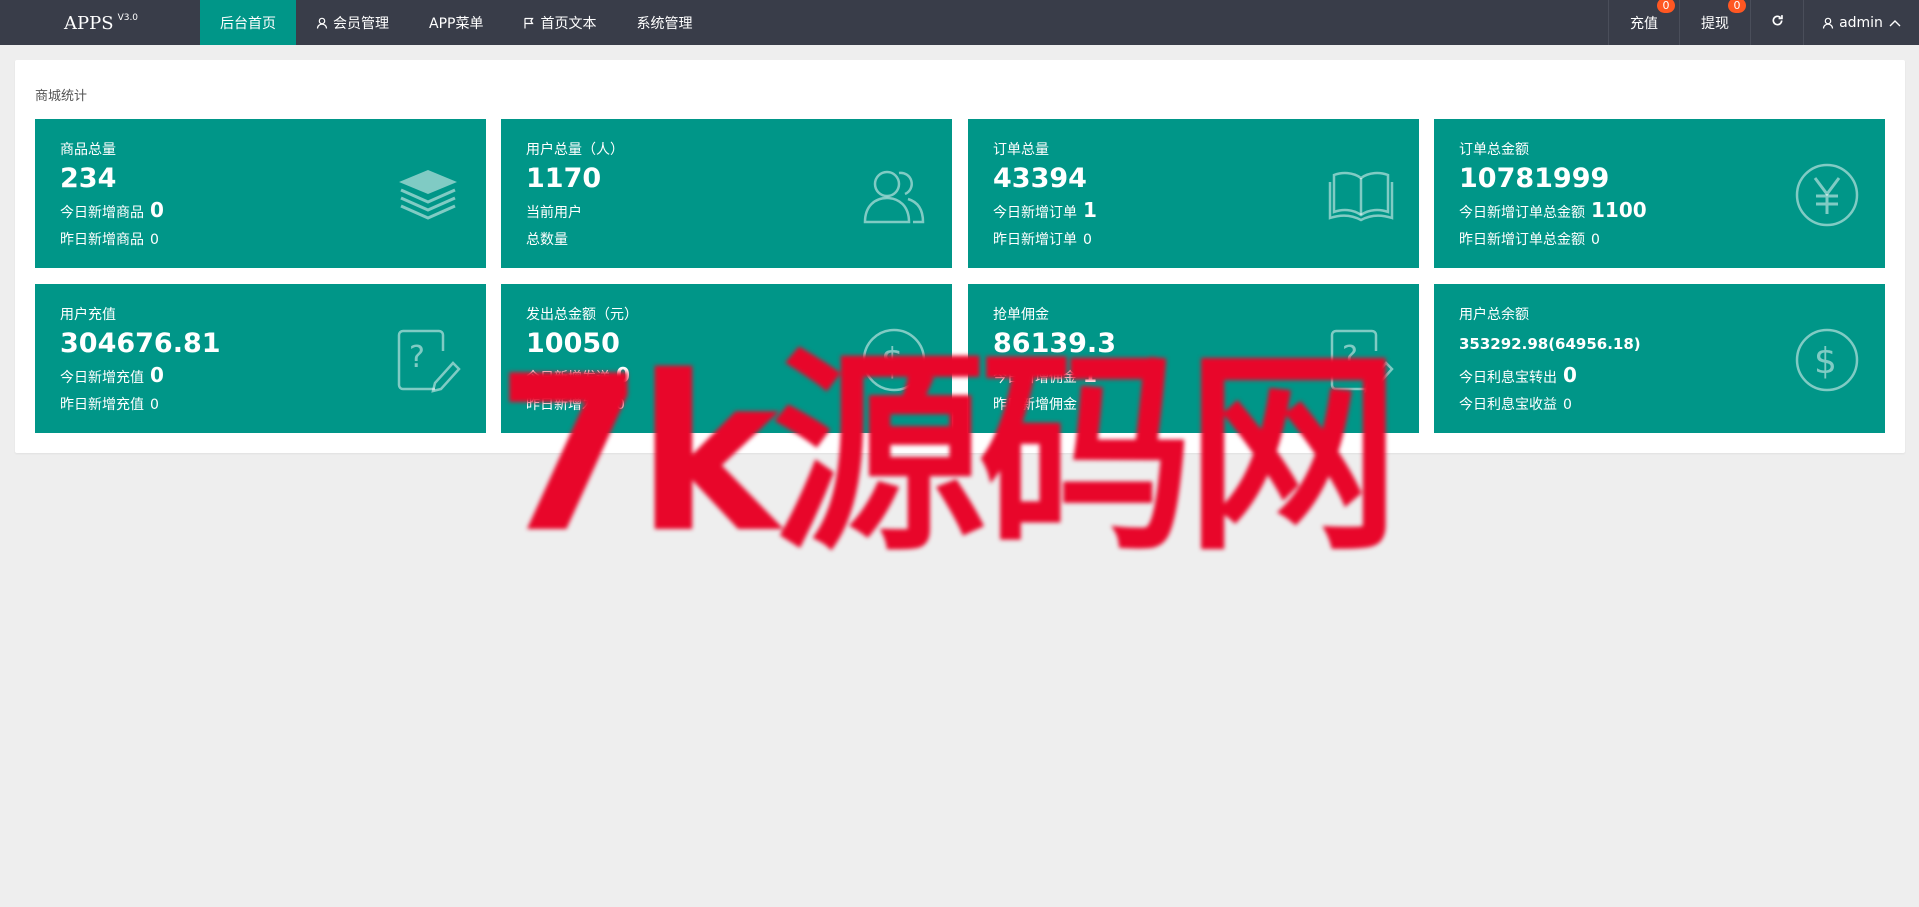 The image size is (1919, 907). I want to click on nav-item-system: 系统管理, so click(664, 22).